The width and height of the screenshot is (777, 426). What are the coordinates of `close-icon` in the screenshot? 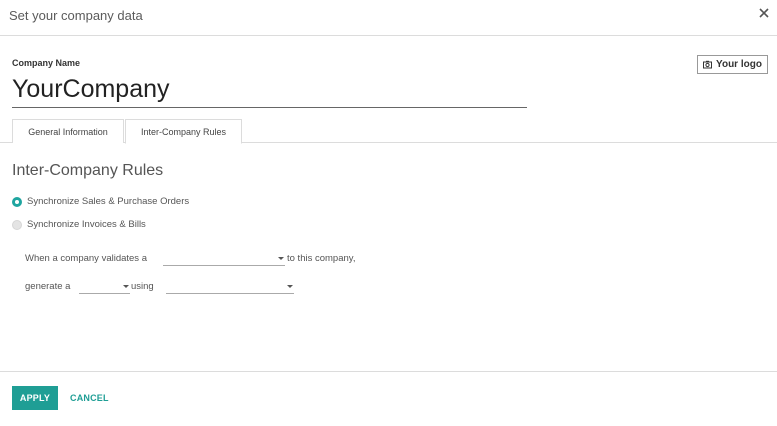 It's located at (764, 13).